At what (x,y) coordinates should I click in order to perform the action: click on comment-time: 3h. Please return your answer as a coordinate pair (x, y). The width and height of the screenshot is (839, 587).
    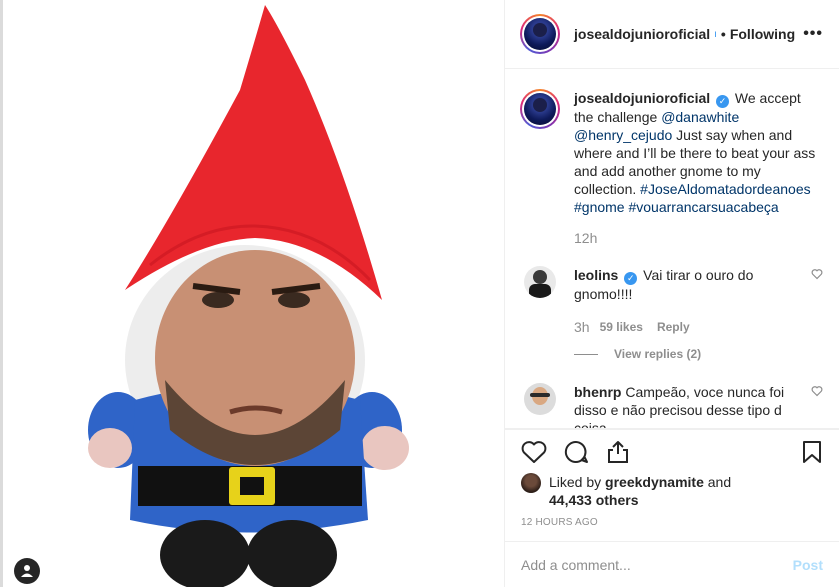
    Looking at the image, I should click on (582, 327).